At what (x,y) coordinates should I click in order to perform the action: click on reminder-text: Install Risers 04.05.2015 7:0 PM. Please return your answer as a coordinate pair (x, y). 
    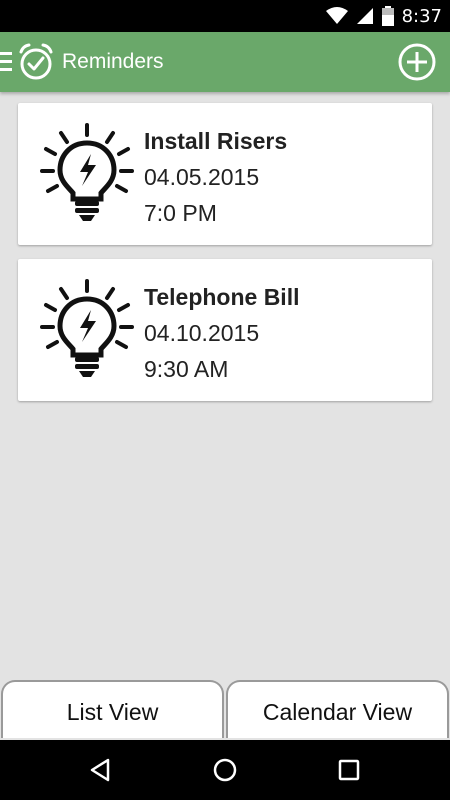
    Looking at the image, I should click on (215, 177).